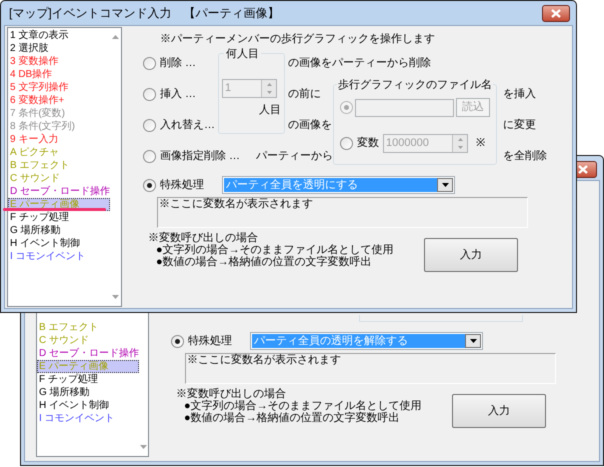 This screenshot has height=467, width=604. Describe the element at coordinates (519, 94) in the screenshot. I see `operation-result-text: を挿入` at that location.